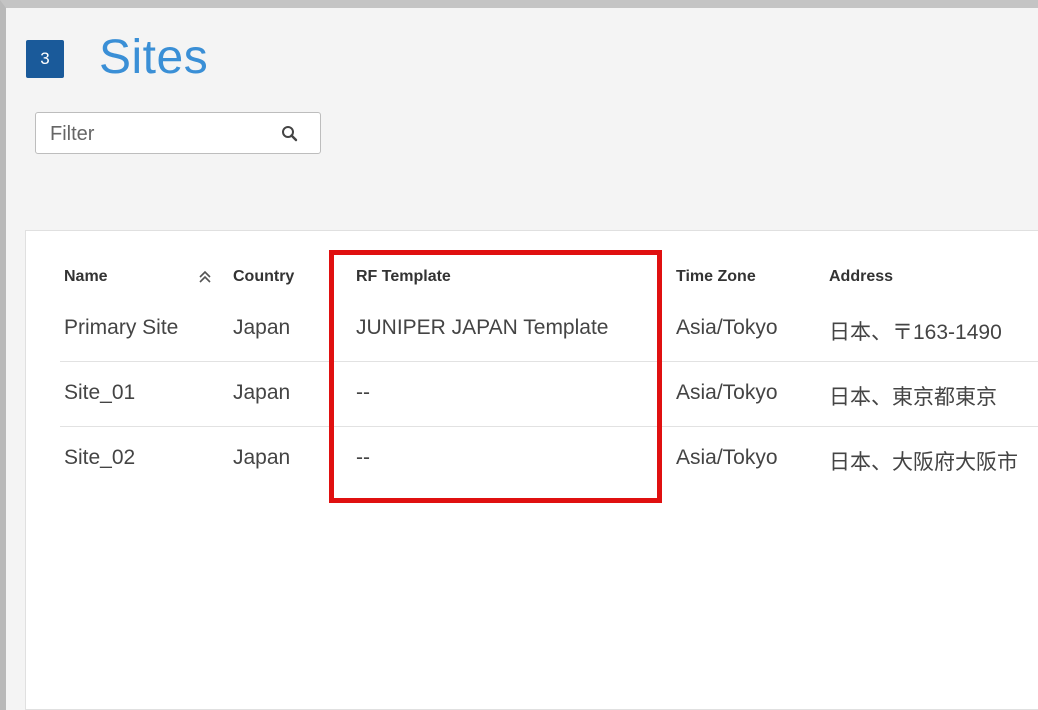  I want to click on cell-address: 日本、〒163-1490, so click(915, 332).